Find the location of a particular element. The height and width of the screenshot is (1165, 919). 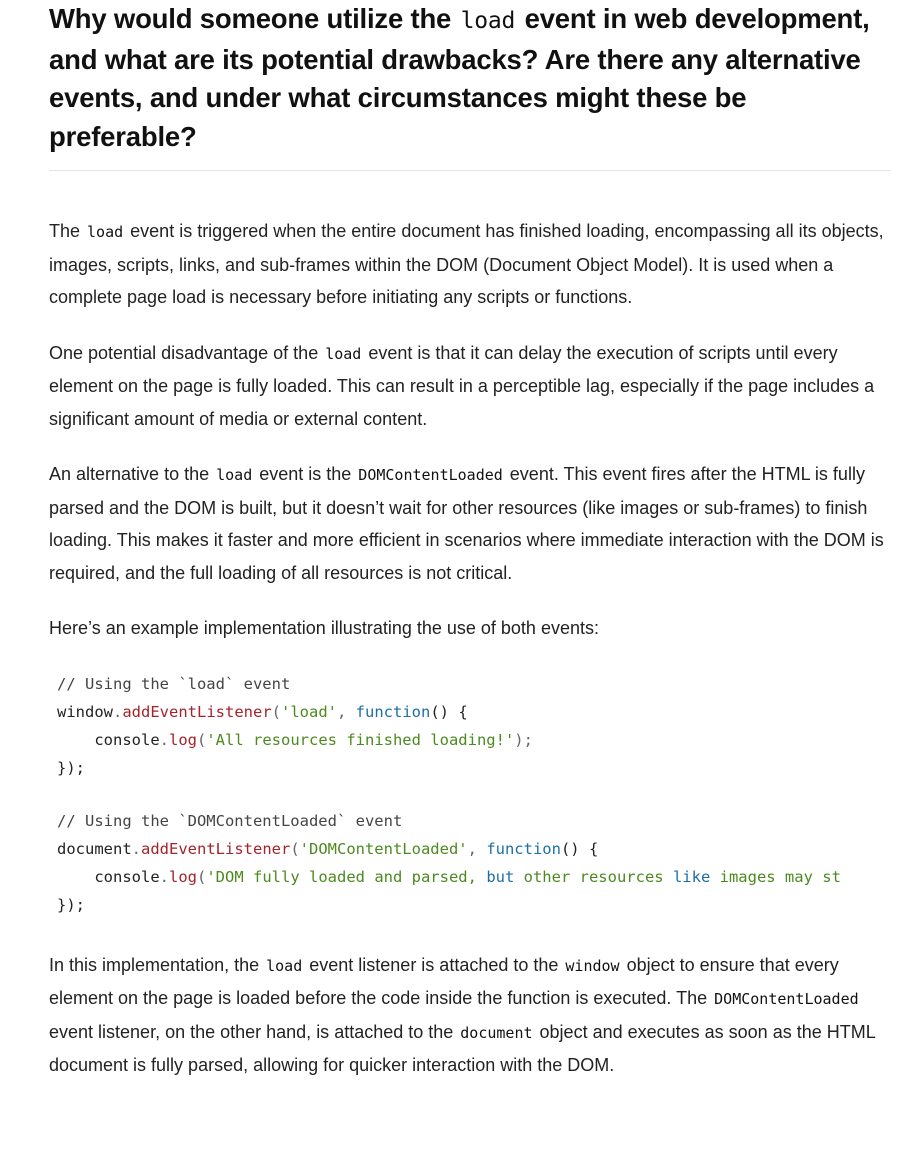

text: The is located at coordinates (67, 231).